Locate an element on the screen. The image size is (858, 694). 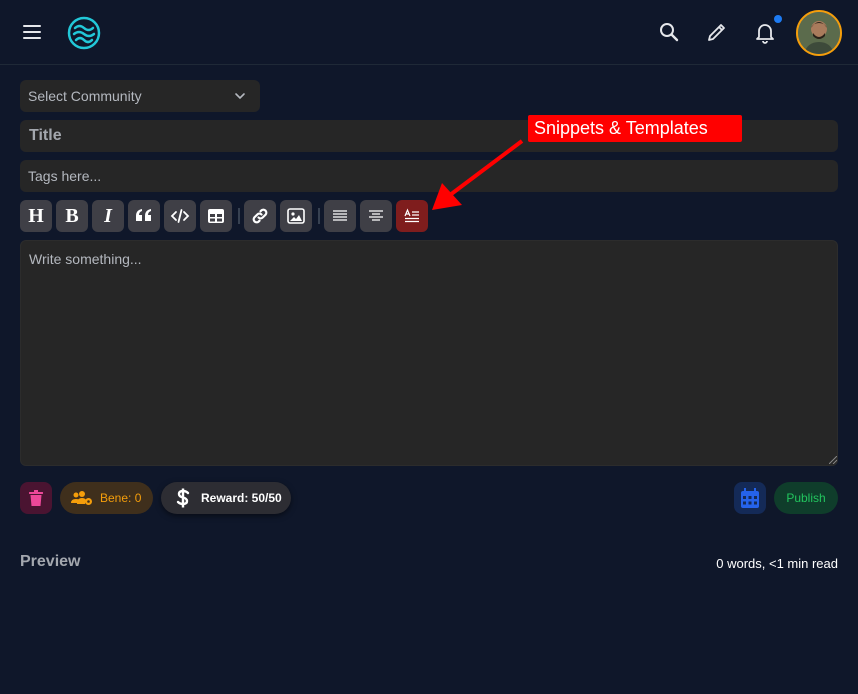
hamburger-icon is located at coordinates (32, 32).